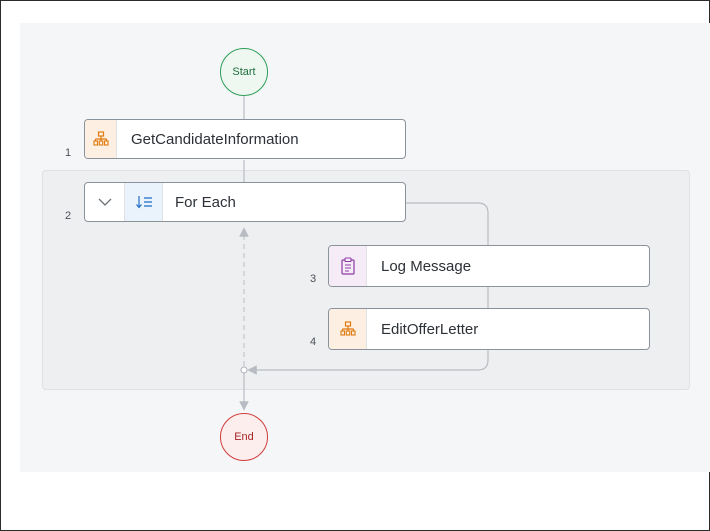  I want to click on clipboard-icon, so click(348, 266).